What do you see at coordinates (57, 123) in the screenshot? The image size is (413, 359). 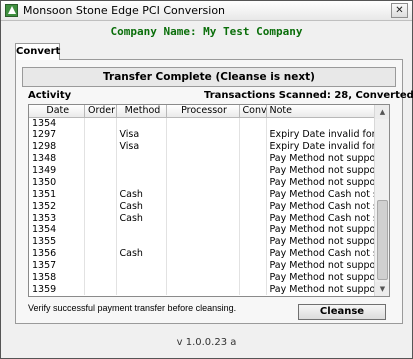 I see `cell-date: 1354` at bounding box center [57, 123].